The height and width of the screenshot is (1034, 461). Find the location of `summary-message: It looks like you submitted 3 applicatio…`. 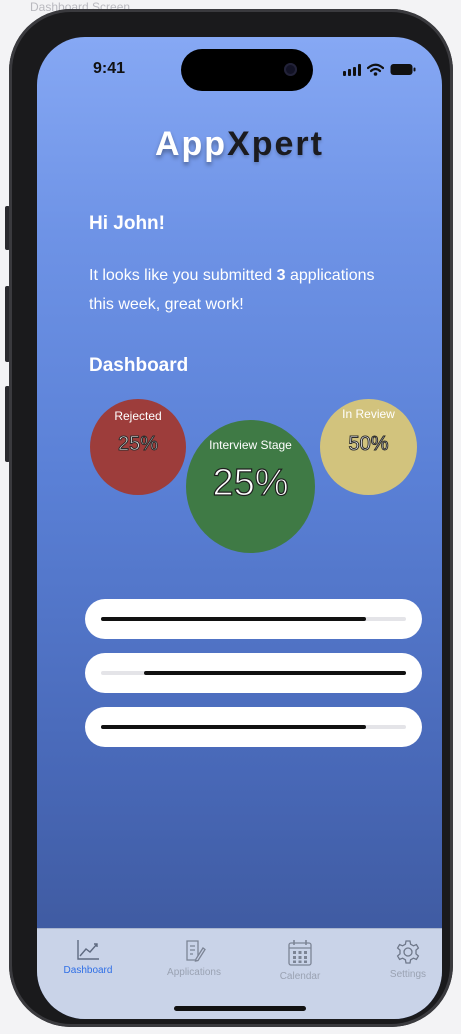

summary-message: It looks like you submitted 3 applicatio… is located at coordinates (239, 290).